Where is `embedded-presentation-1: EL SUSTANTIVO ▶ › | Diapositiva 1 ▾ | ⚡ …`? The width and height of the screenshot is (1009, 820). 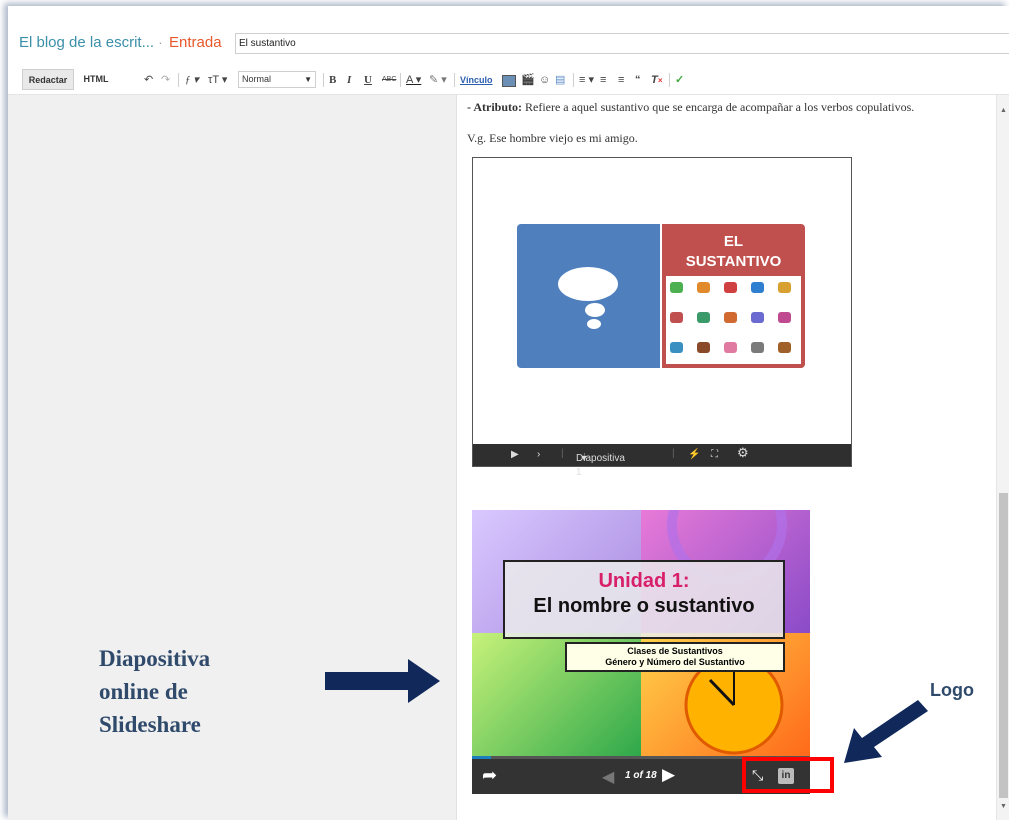 embedded-presentation-1: EL SUSTANTIVO ▶ › | Diapositiva 1 ▾ | ⚡ … is located at coordinates (662, 317).